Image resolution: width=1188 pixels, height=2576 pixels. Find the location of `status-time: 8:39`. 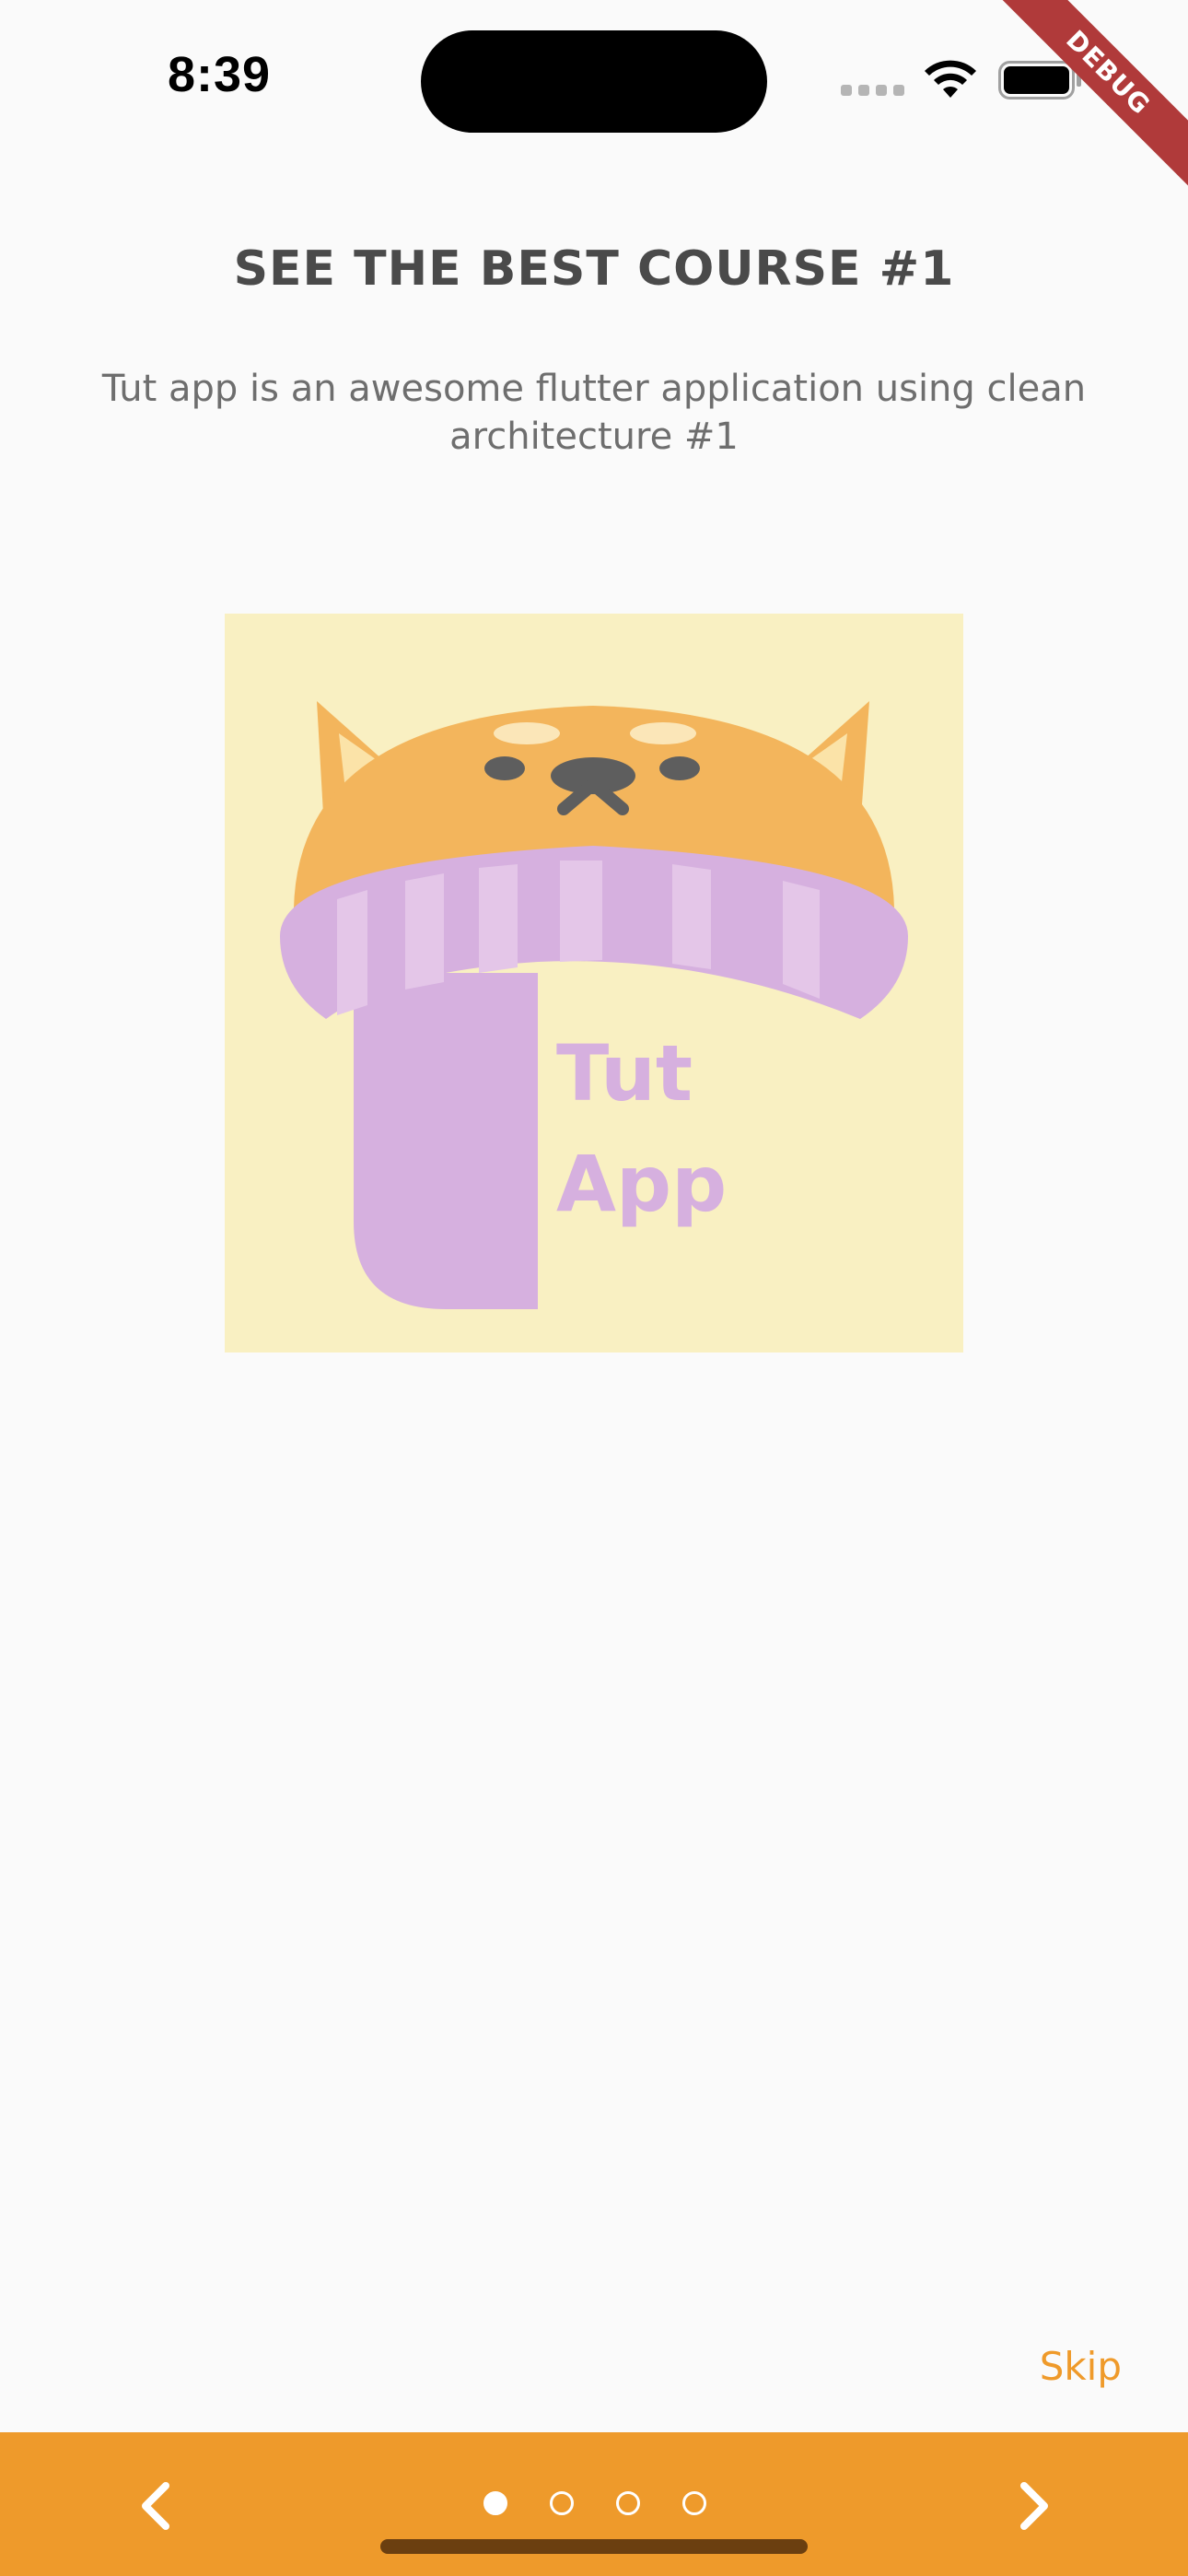

status-time: 8:39 is located at coordinates (220, 74).